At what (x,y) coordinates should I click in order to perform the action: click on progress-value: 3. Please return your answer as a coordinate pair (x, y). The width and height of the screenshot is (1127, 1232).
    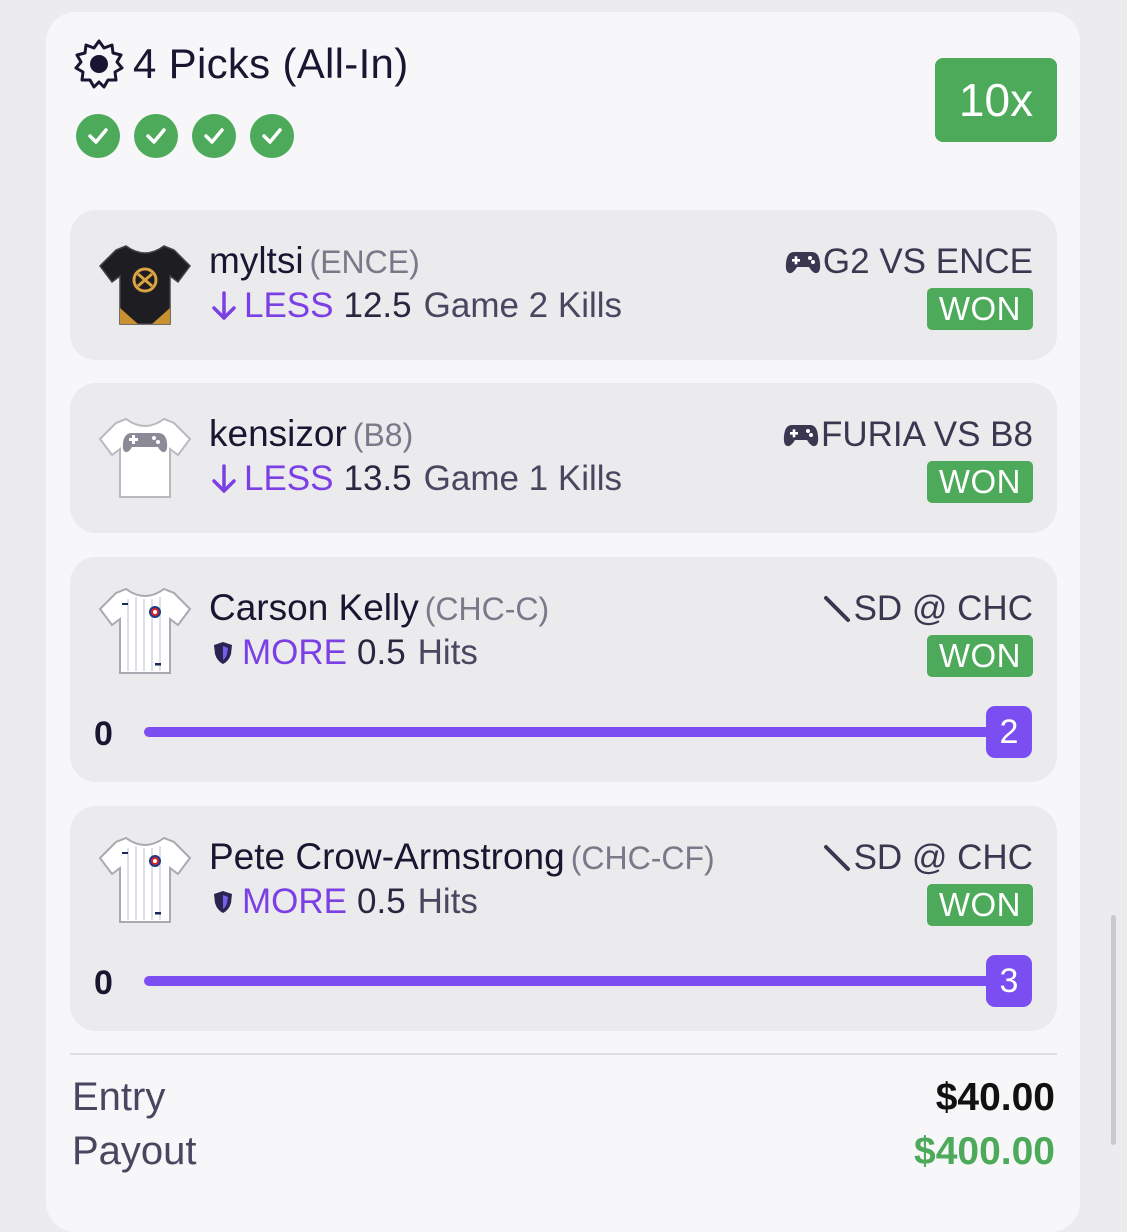
    Looking at the image, I should click on (1009, 981).